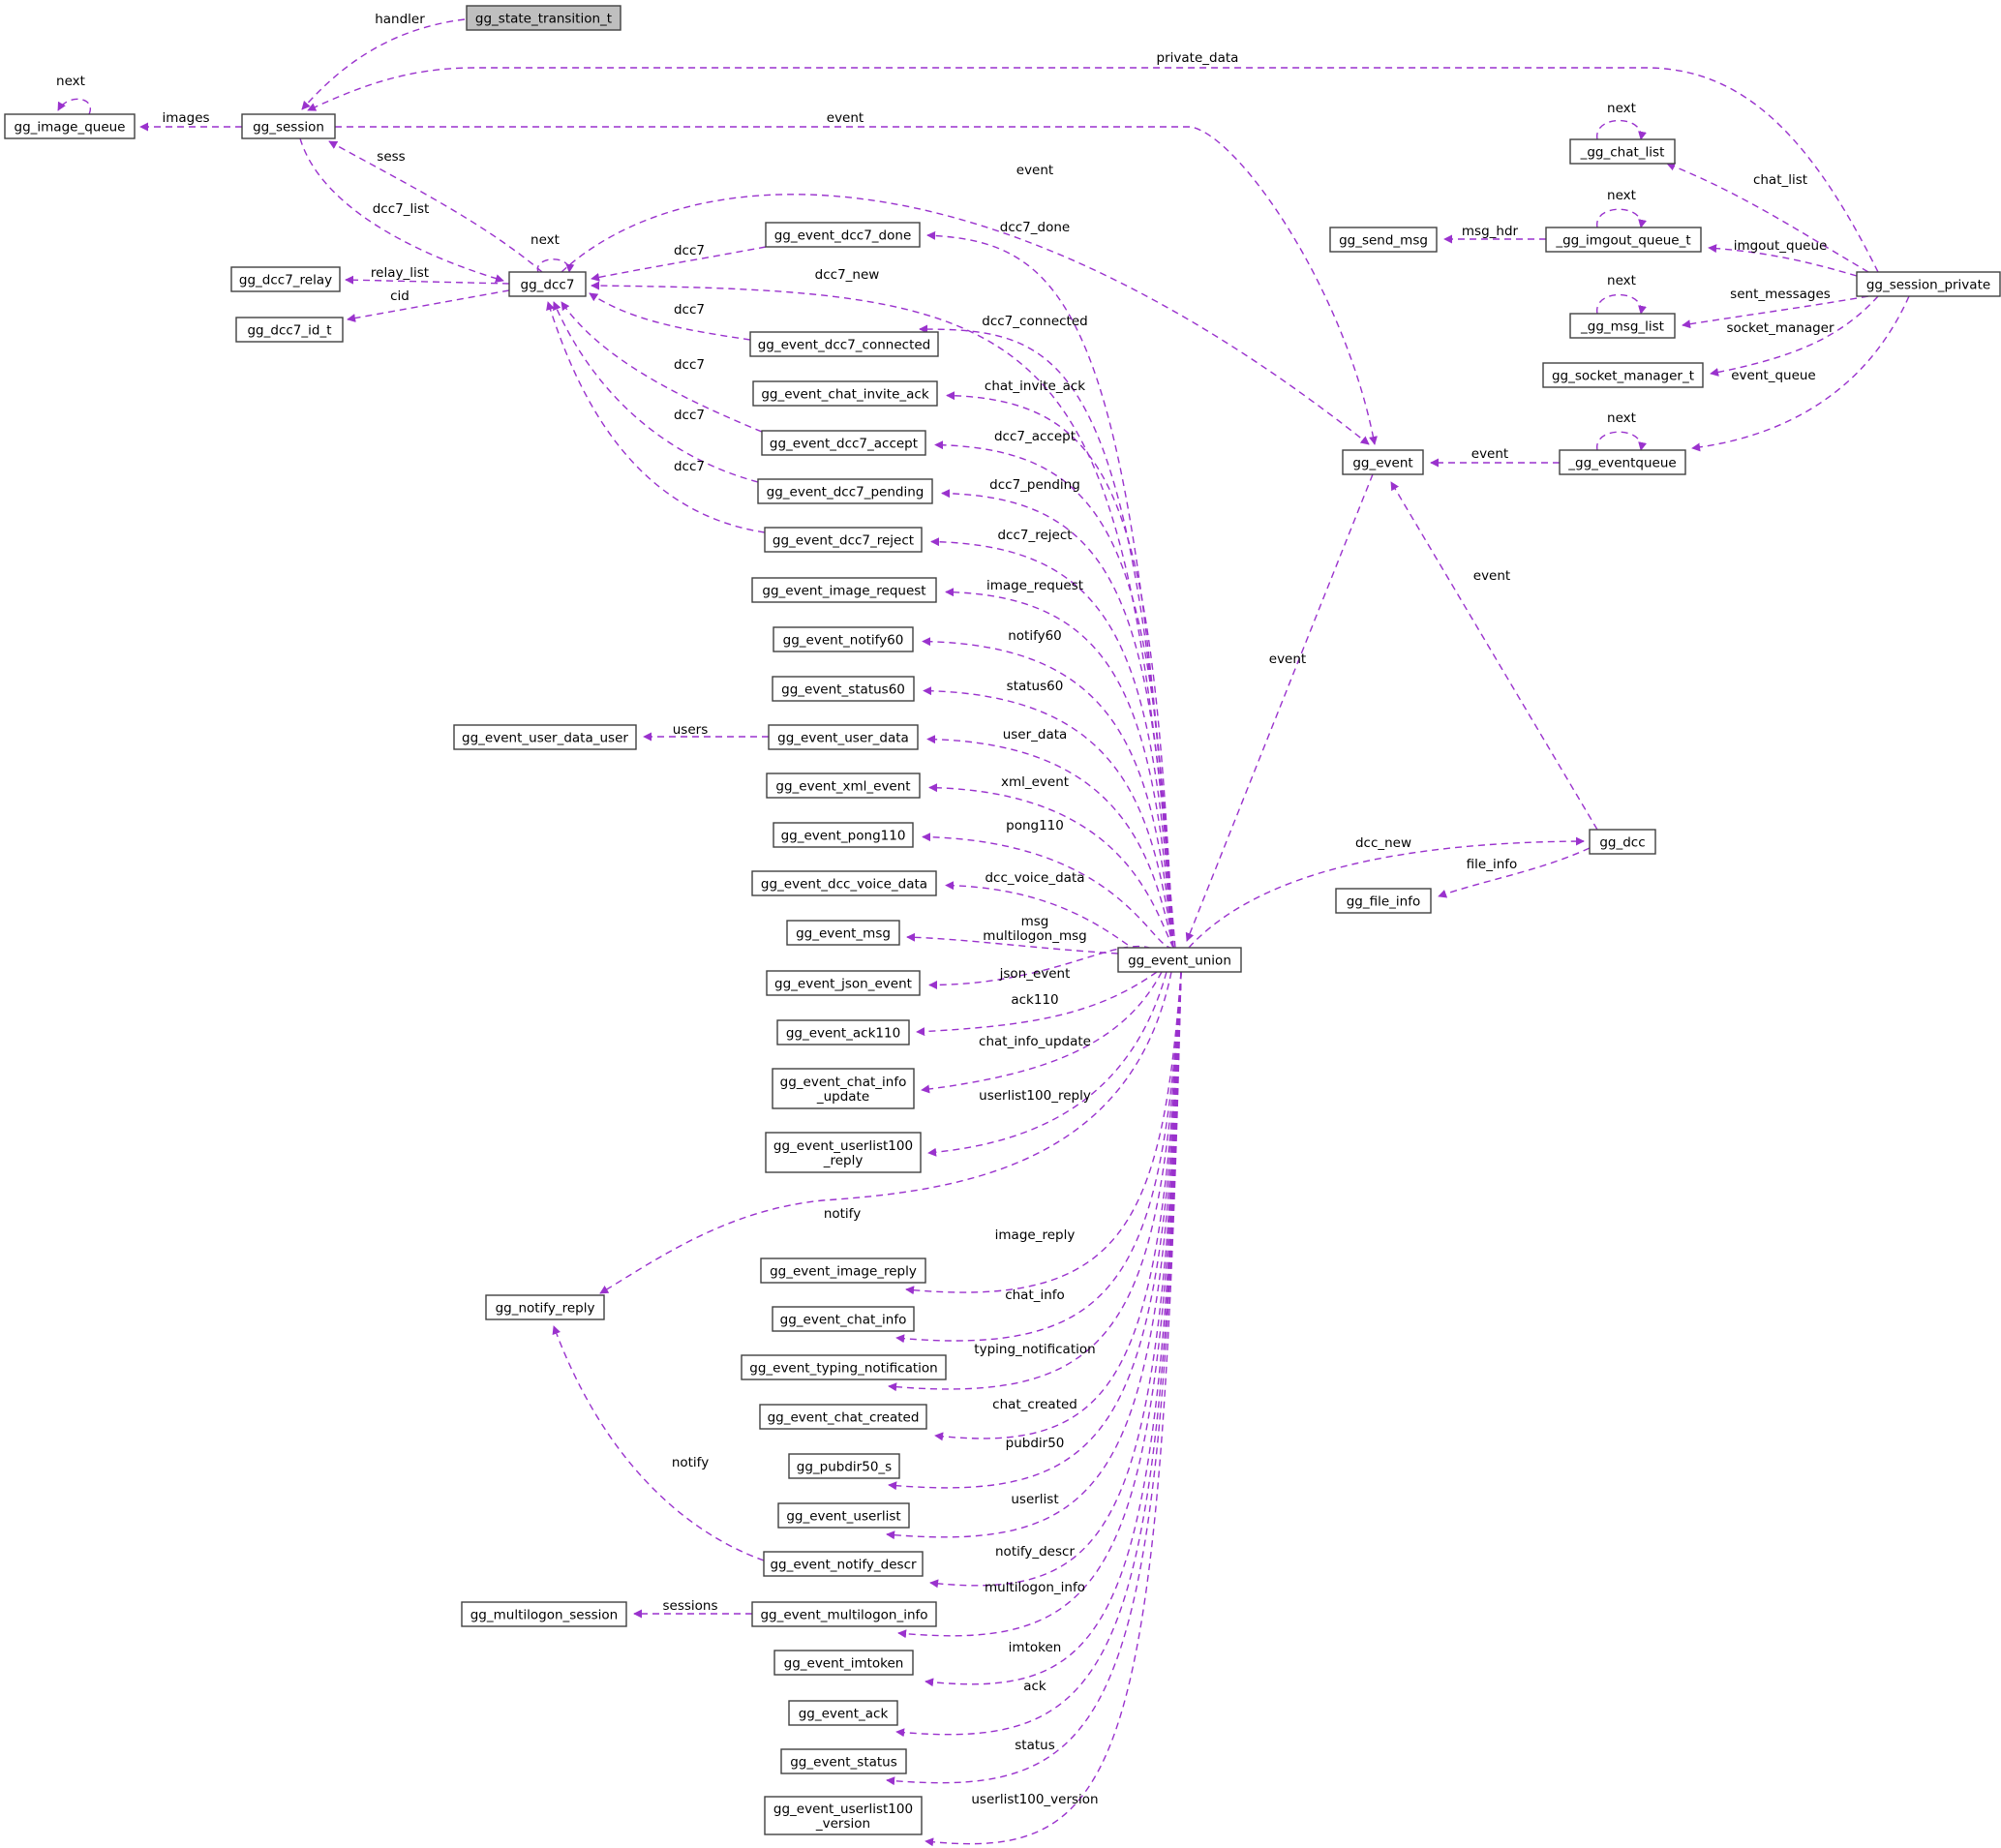 The height and width of the screenshot is (1848, 2001). Describe the element at coordinates (1034, 1745) in the screenshot. I see `edge-label: status` at that location.